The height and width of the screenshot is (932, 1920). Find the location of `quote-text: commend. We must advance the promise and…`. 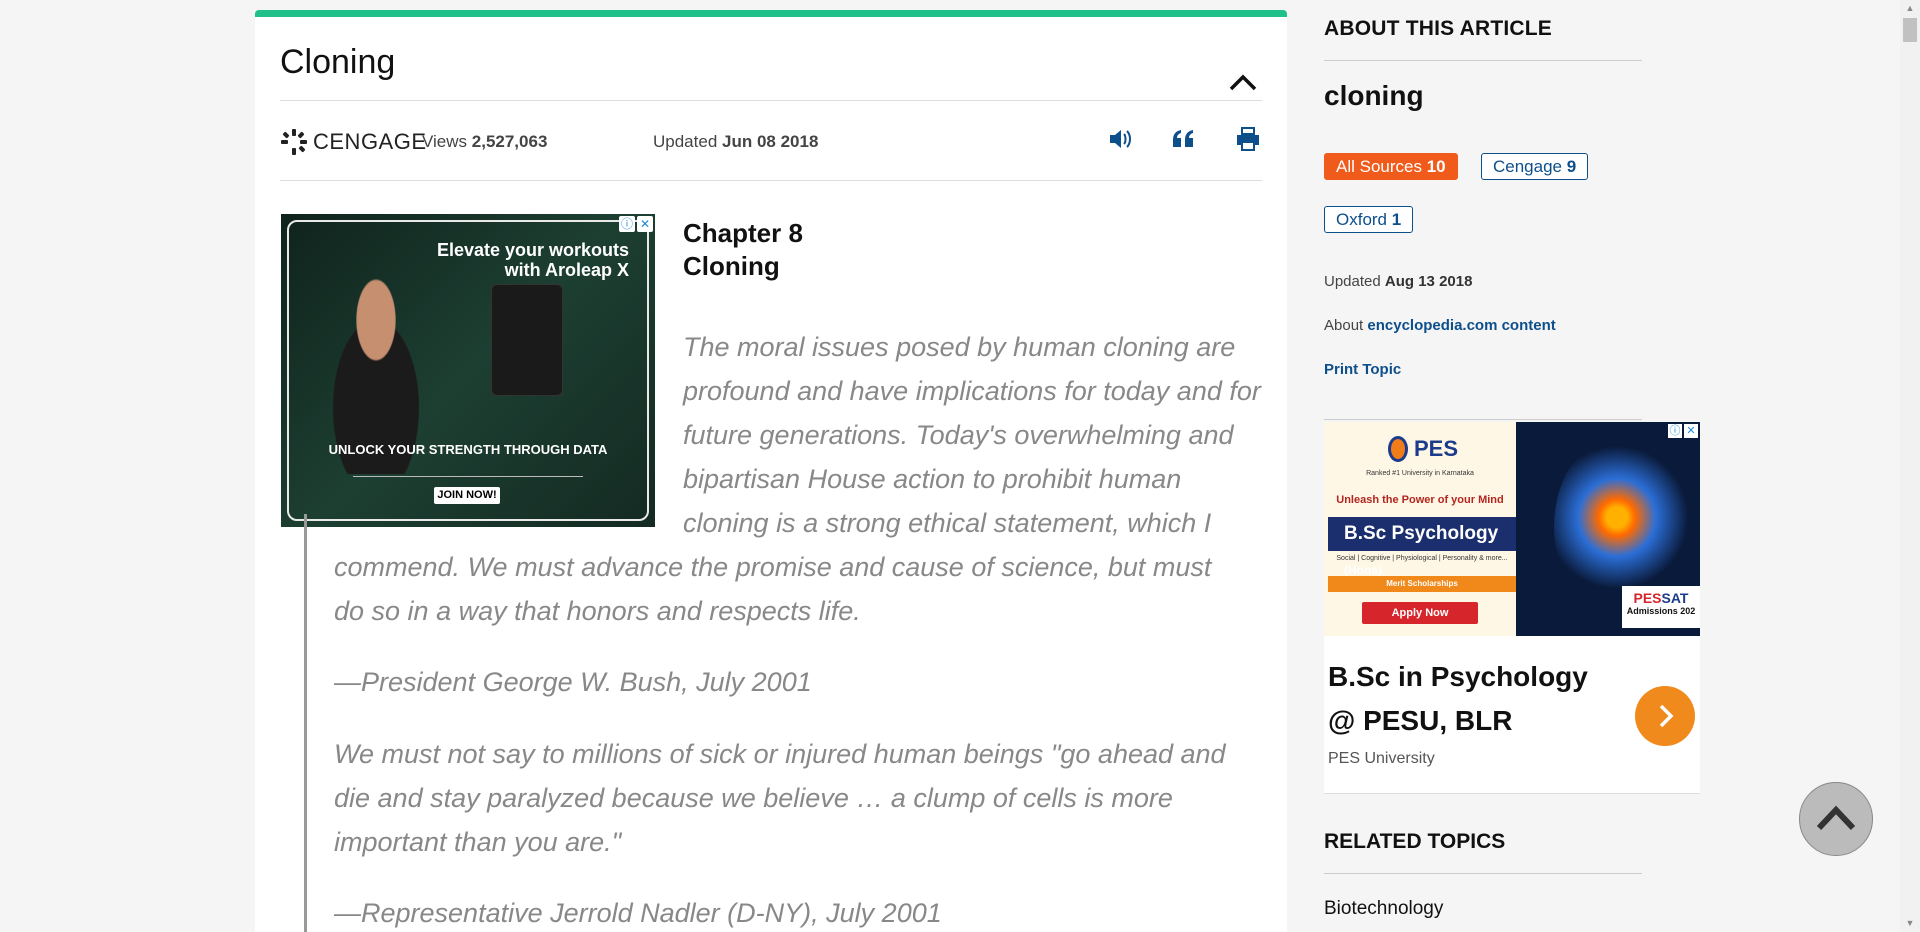

quote-text: commend. We must advance the promise and… is located at coordinates (773, 567).